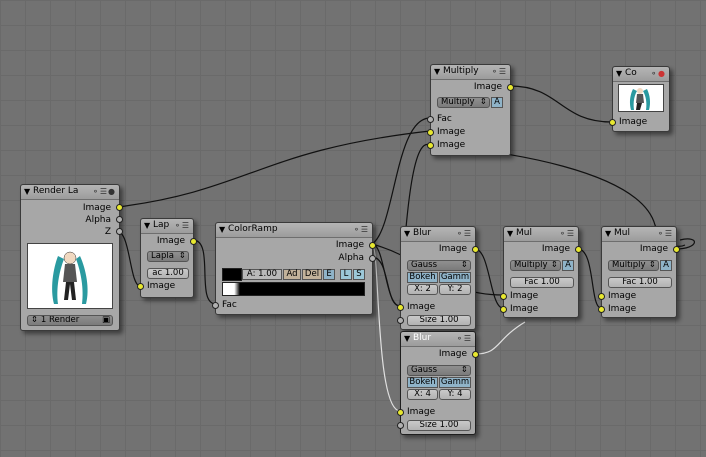  I want to click on camera-icon: ▣, so click(106, 320).